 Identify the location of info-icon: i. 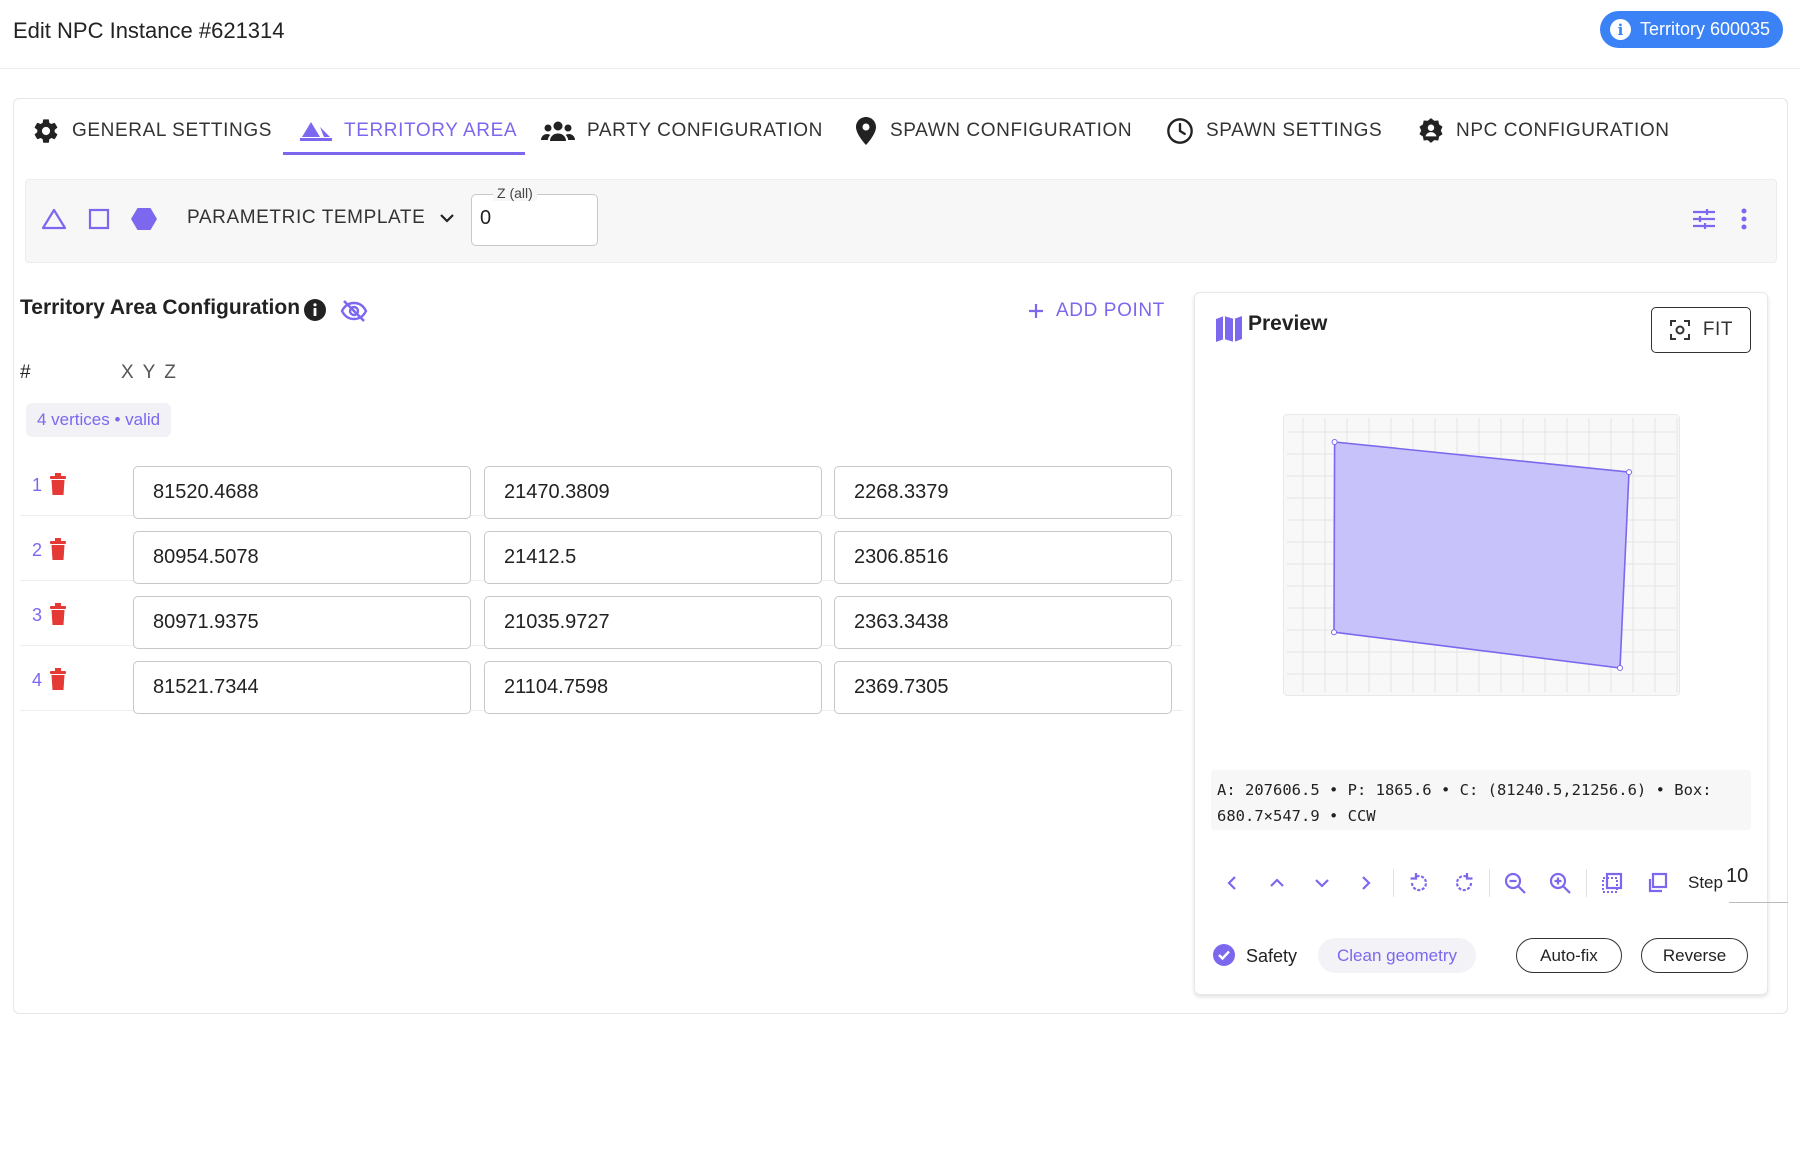
(1620, 29).